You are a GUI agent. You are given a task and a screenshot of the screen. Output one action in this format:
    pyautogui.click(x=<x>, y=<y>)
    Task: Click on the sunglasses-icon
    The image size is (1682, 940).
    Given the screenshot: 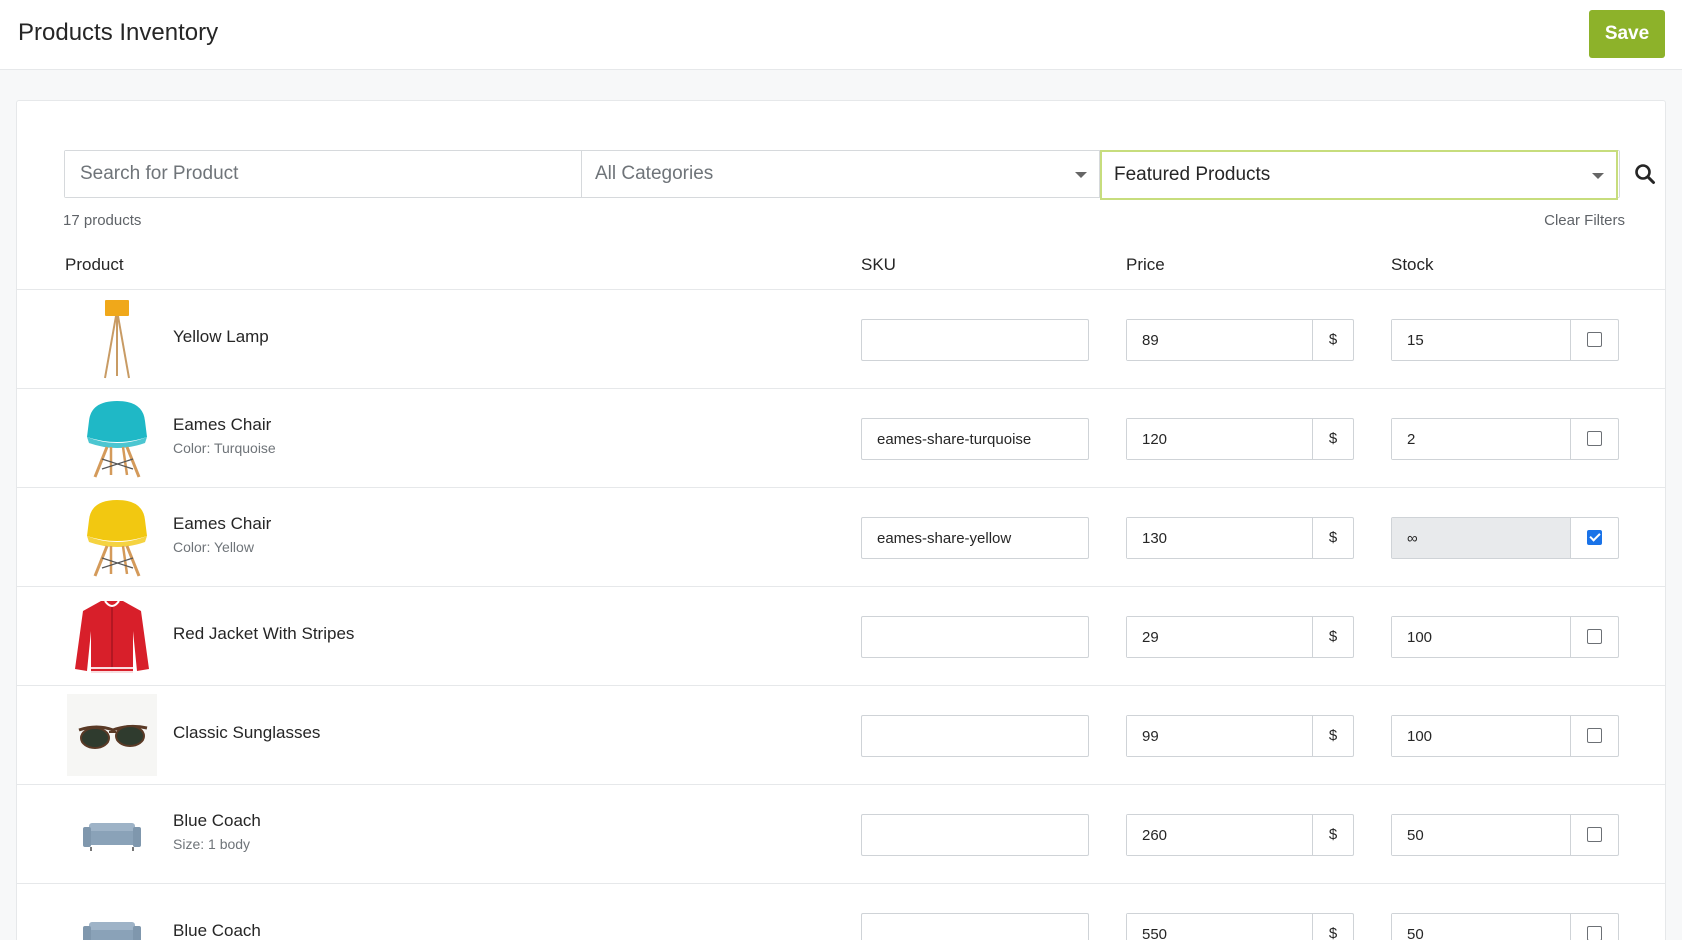 What is the action you would take?
    pyautogui.click(x=112, y=735)
    